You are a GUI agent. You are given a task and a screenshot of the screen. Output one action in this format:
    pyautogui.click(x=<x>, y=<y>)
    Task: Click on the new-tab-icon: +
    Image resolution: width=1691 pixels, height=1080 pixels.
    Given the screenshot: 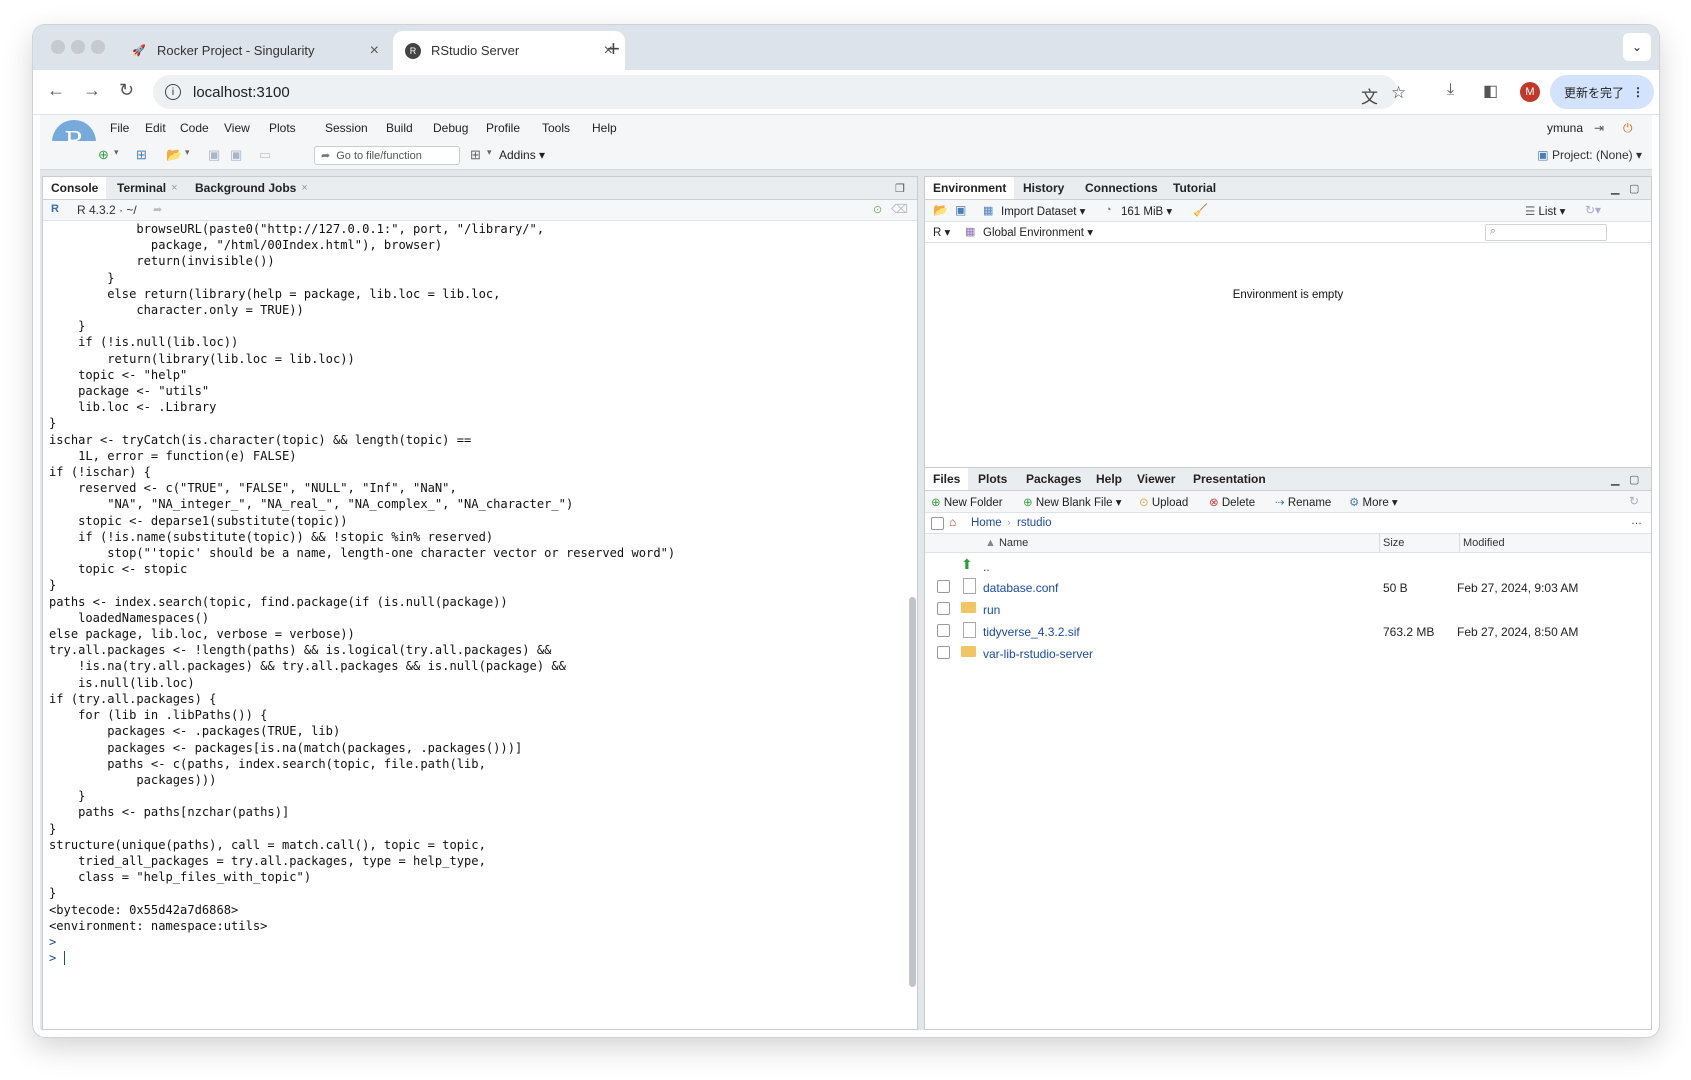 What is the action you would take?
    pyautogui.click(x=613, y=49)
    